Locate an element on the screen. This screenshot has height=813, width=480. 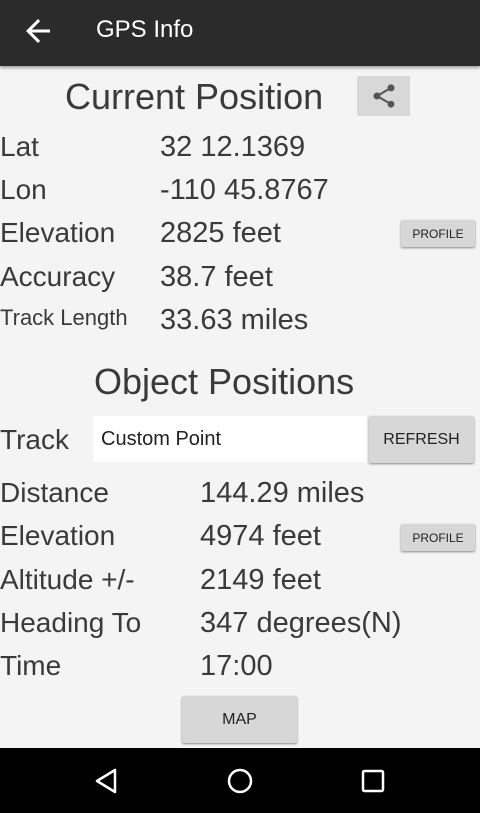
system-nav-bar is located at coordinates (240, 780).